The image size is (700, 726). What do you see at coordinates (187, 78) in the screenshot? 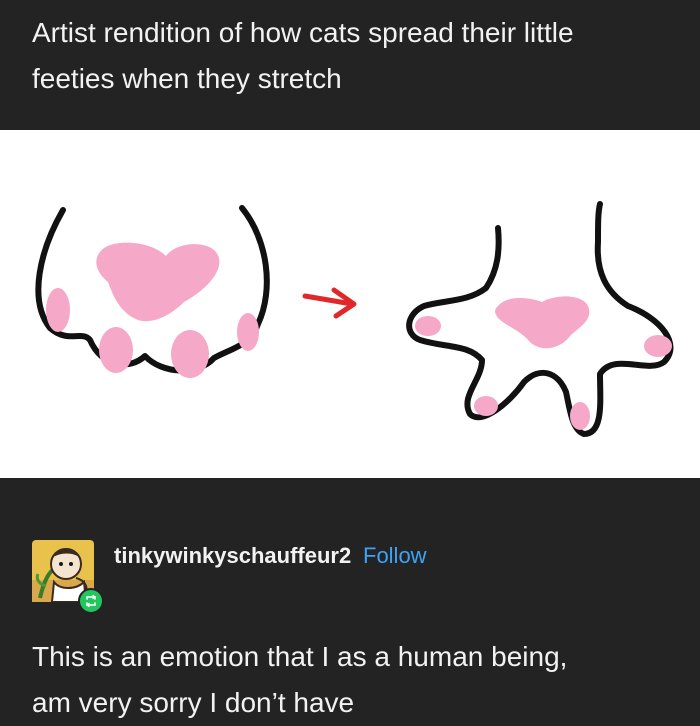
I see `post-caption-line-2: feeties when they stretch` at bounding box center [187, 78].